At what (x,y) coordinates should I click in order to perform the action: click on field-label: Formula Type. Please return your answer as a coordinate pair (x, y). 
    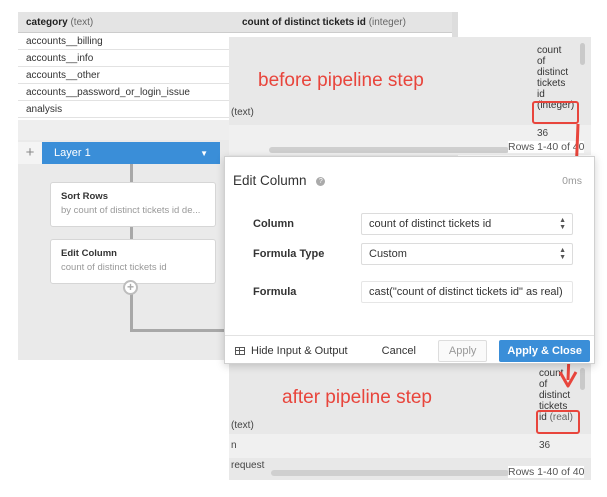
    Looking at the image, I should click on (289, 254).